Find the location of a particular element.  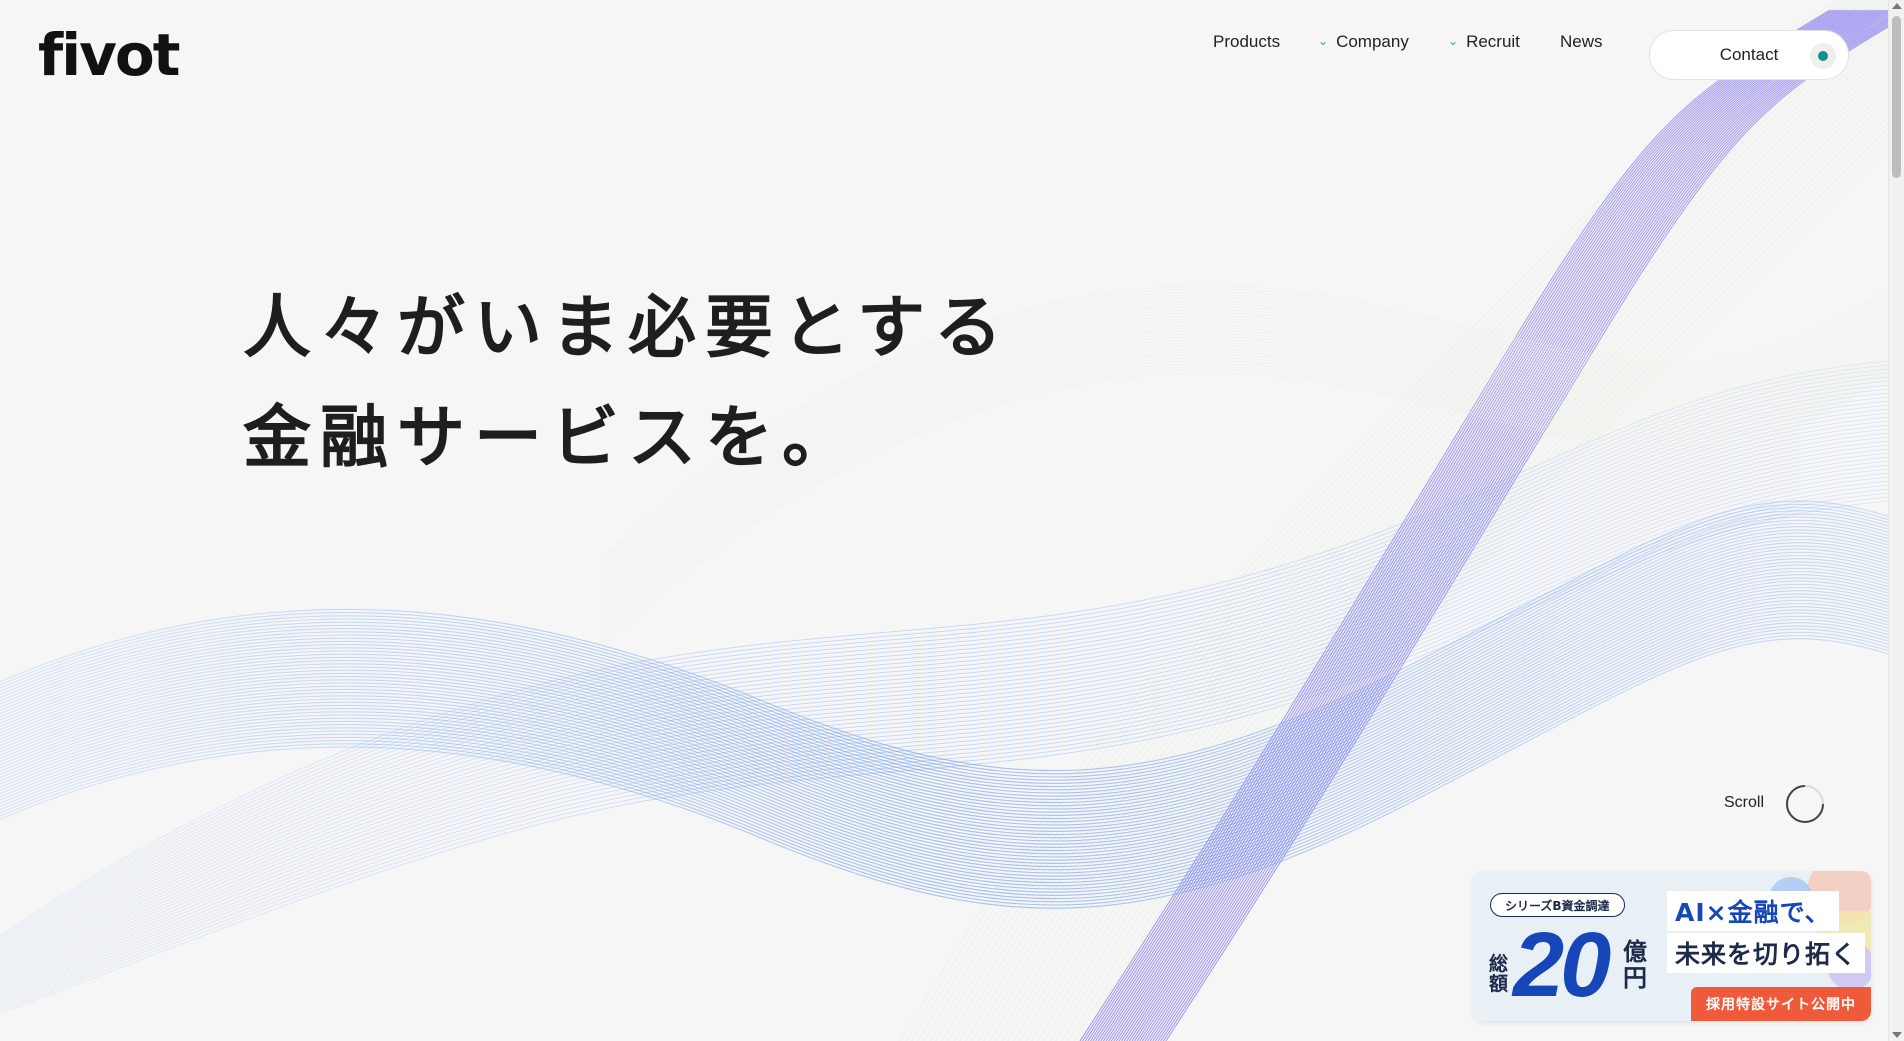

contact-dot-icon is located at coordinates (1823, 56).